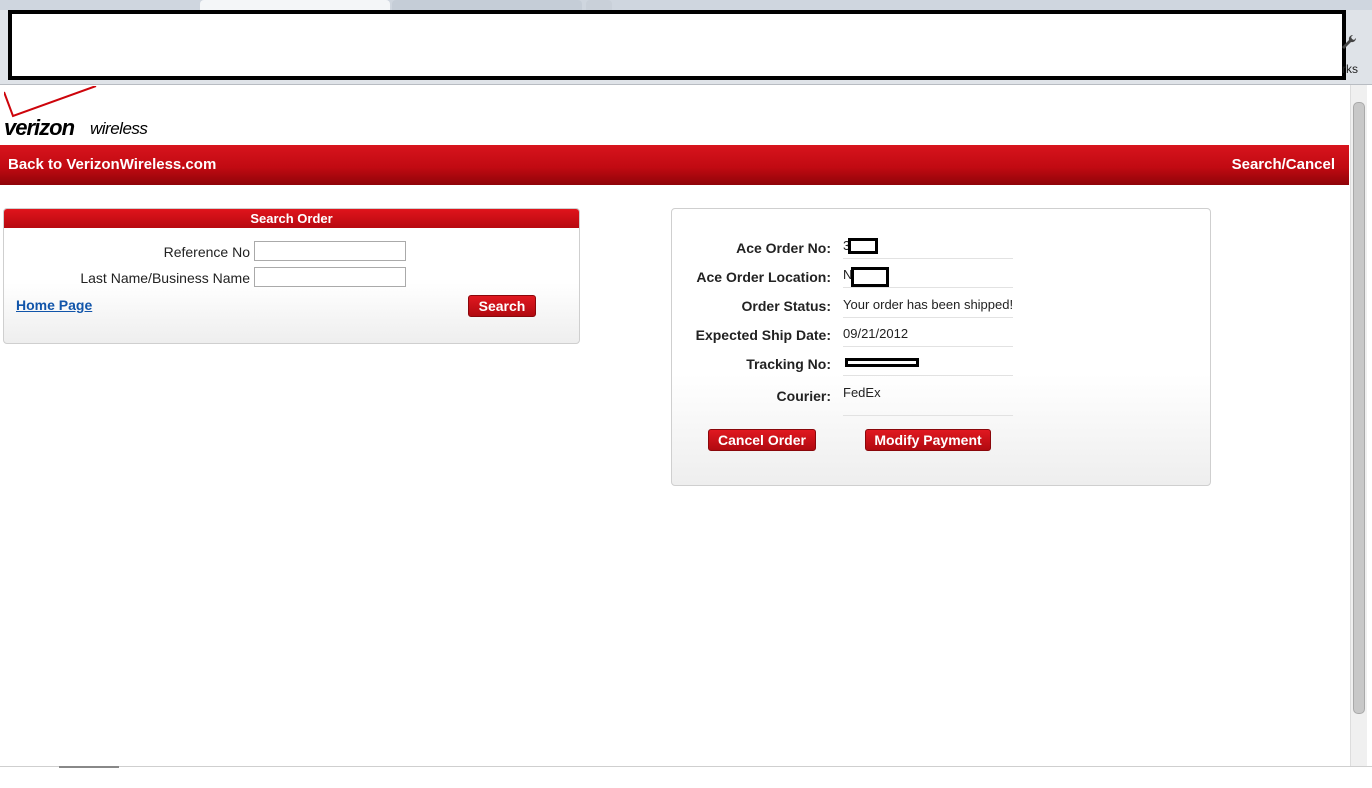 Image resolution: width=1372 pixels, height=788 pixels. Describe the element at coordinates (599, 5) in the screenshot. I see `new-tab-button` at that location.